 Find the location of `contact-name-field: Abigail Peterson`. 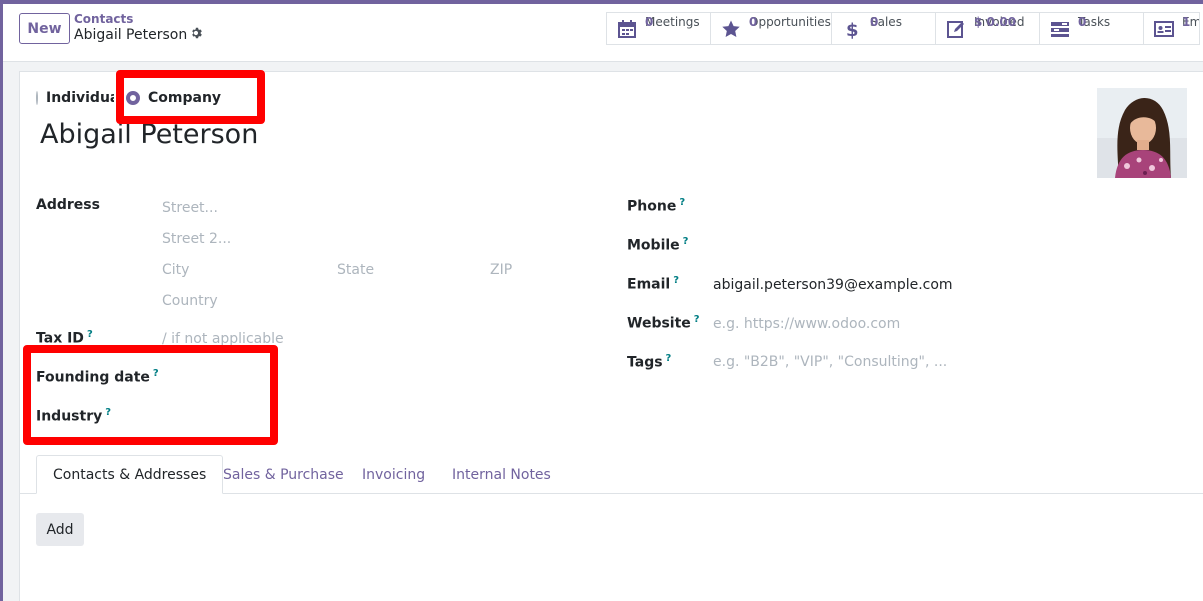

contact-name-field: Abigail Peterson is located at coordinates (149, 134).